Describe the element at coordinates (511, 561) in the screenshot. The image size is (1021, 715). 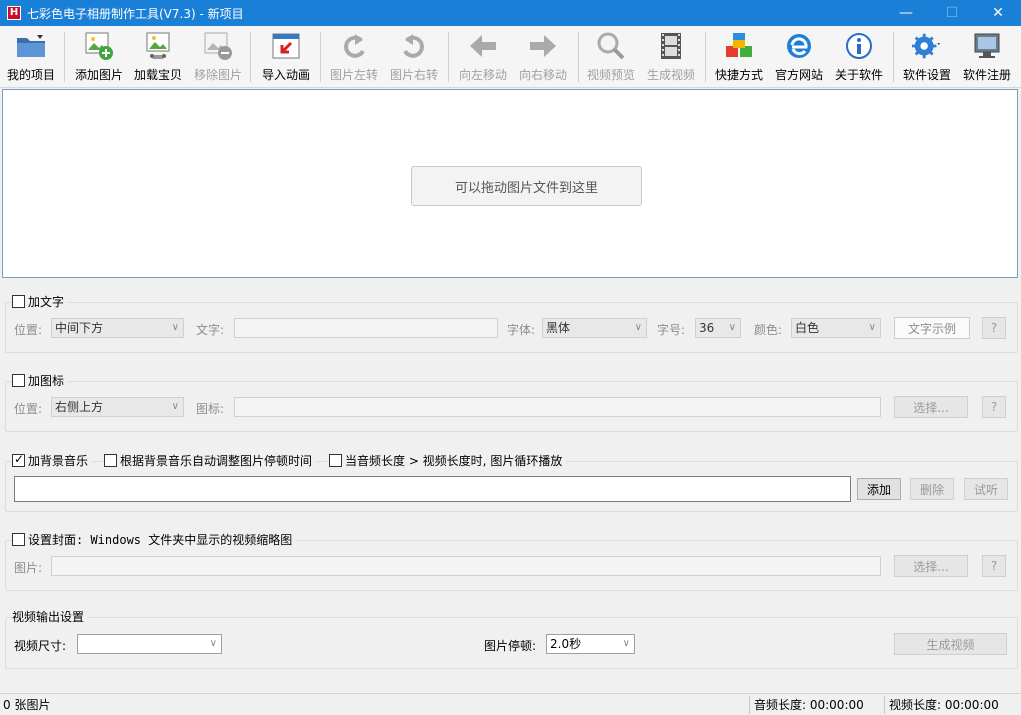
I see `cover-group: 设置封面: Windows 文件夹中显示的视频缩略图 图片: 选择... ?` at that location.